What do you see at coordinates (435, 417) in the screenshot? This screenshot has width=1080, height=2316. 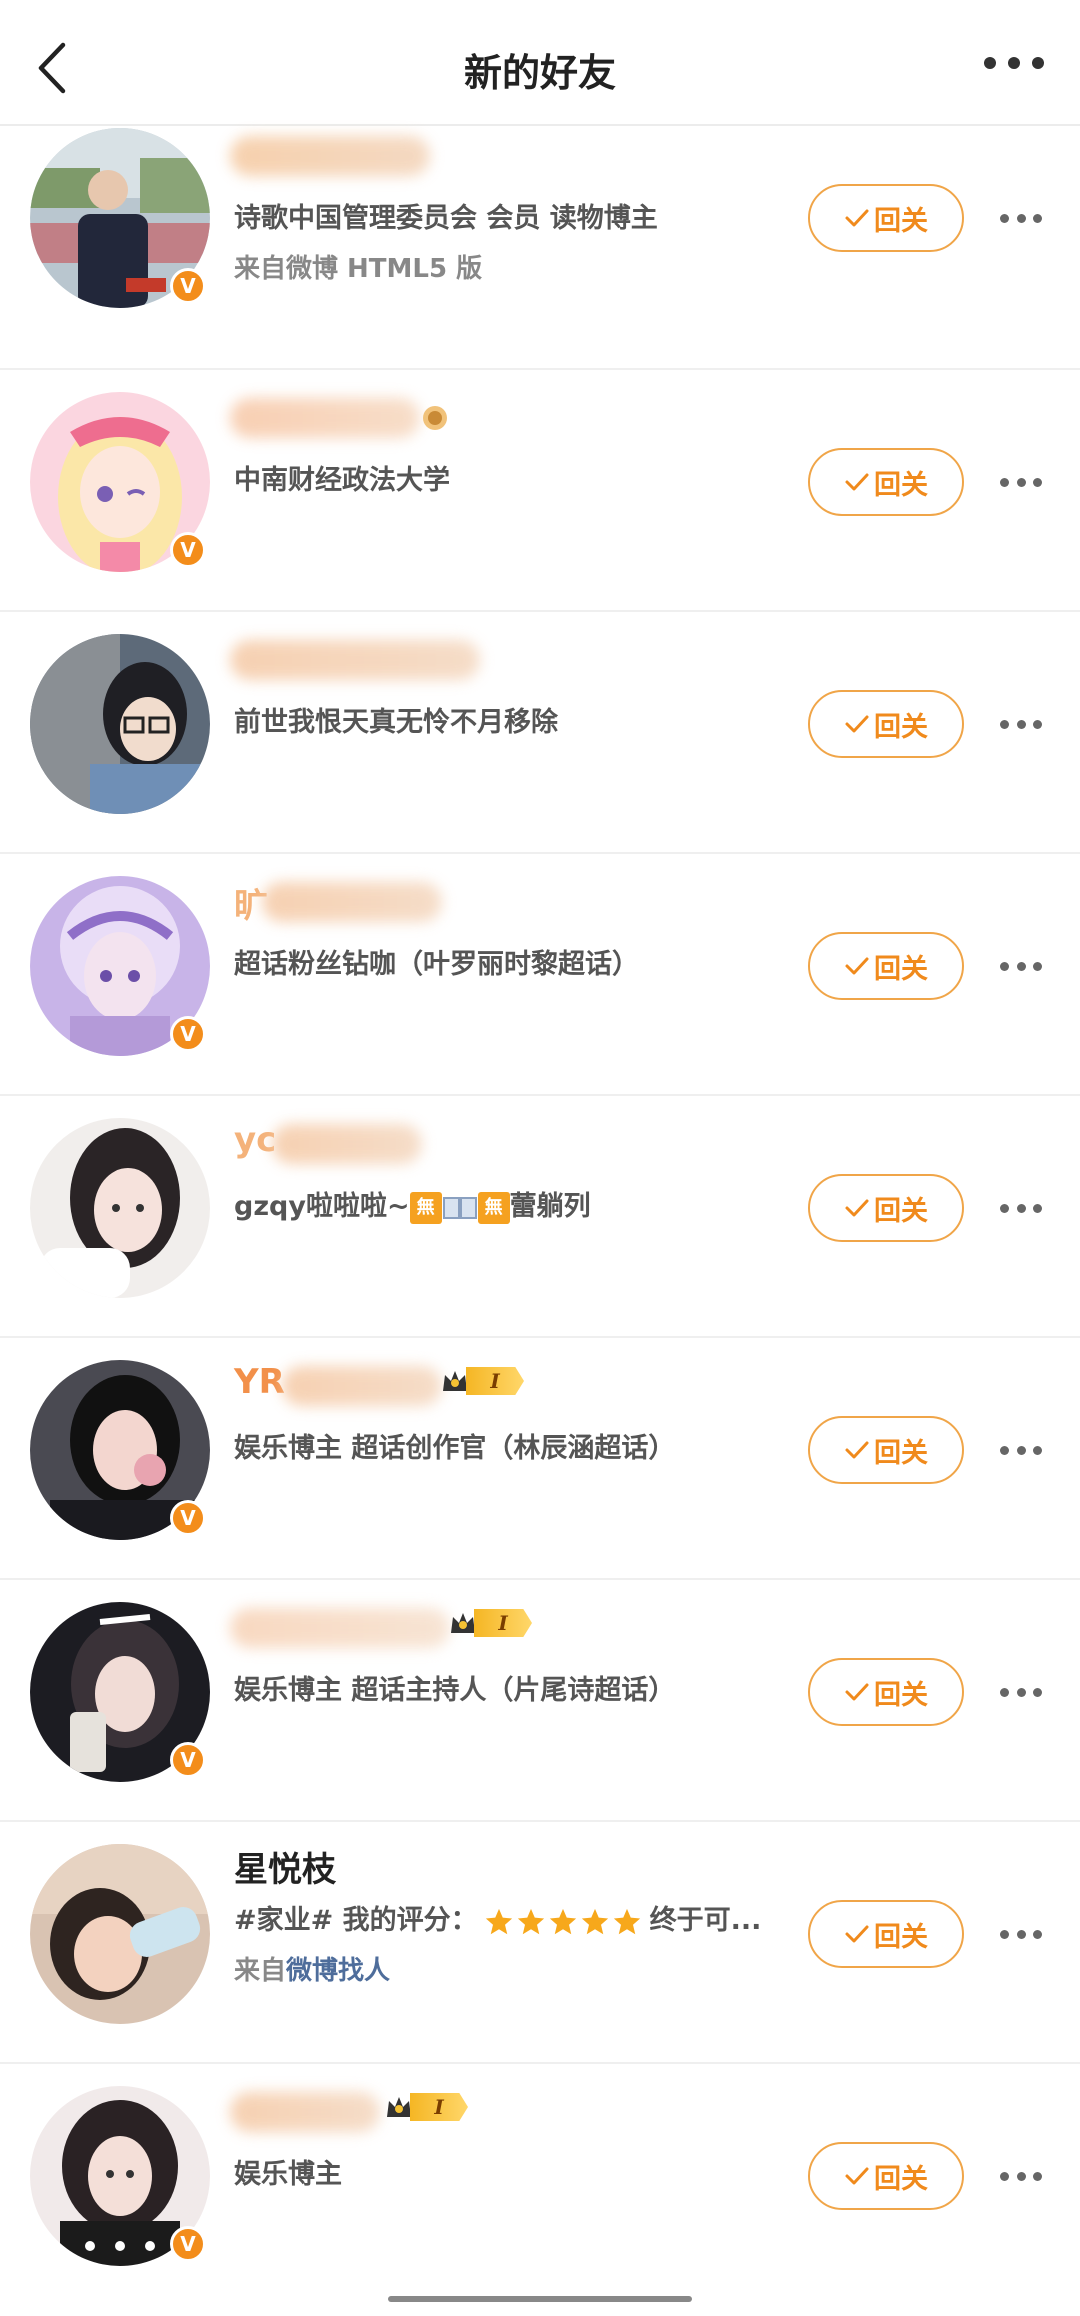 I see `member-badge-icon` at bounding box center [435, 417].